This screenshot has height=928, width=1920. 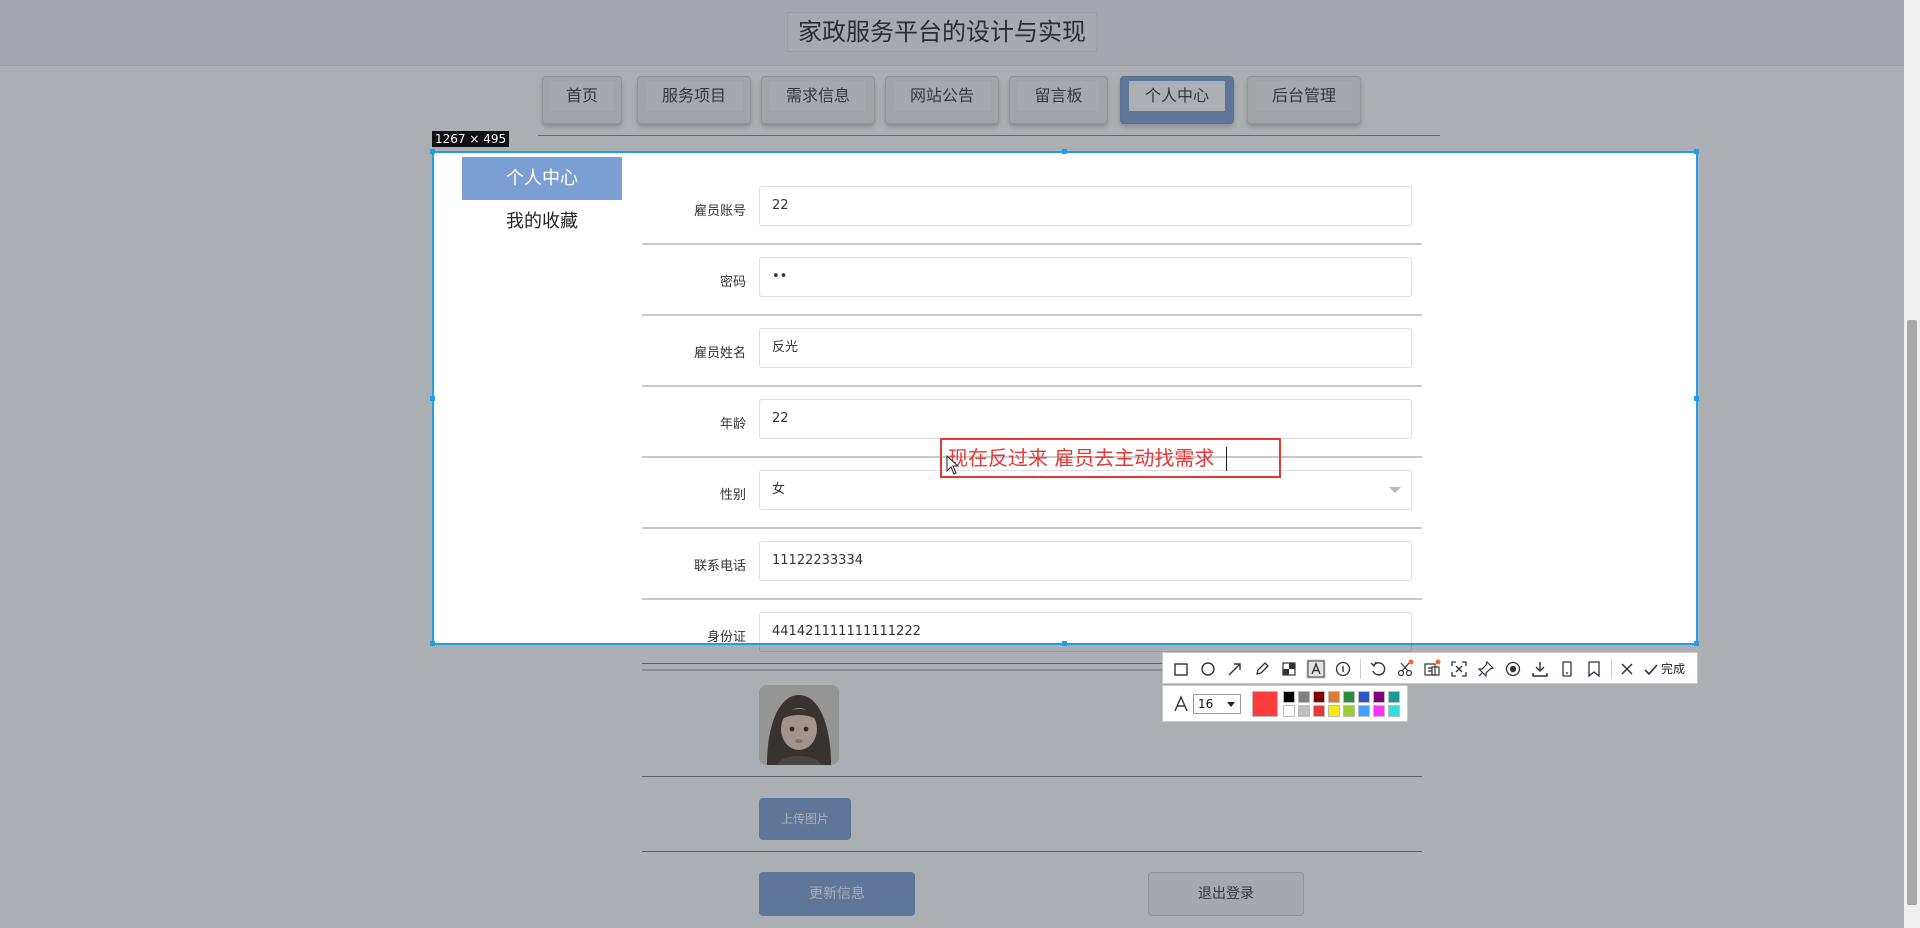 What do you see at coordinates (1567, 669) in the screenshot?
I see `phone-icon` at bounding box center [1567, 669].